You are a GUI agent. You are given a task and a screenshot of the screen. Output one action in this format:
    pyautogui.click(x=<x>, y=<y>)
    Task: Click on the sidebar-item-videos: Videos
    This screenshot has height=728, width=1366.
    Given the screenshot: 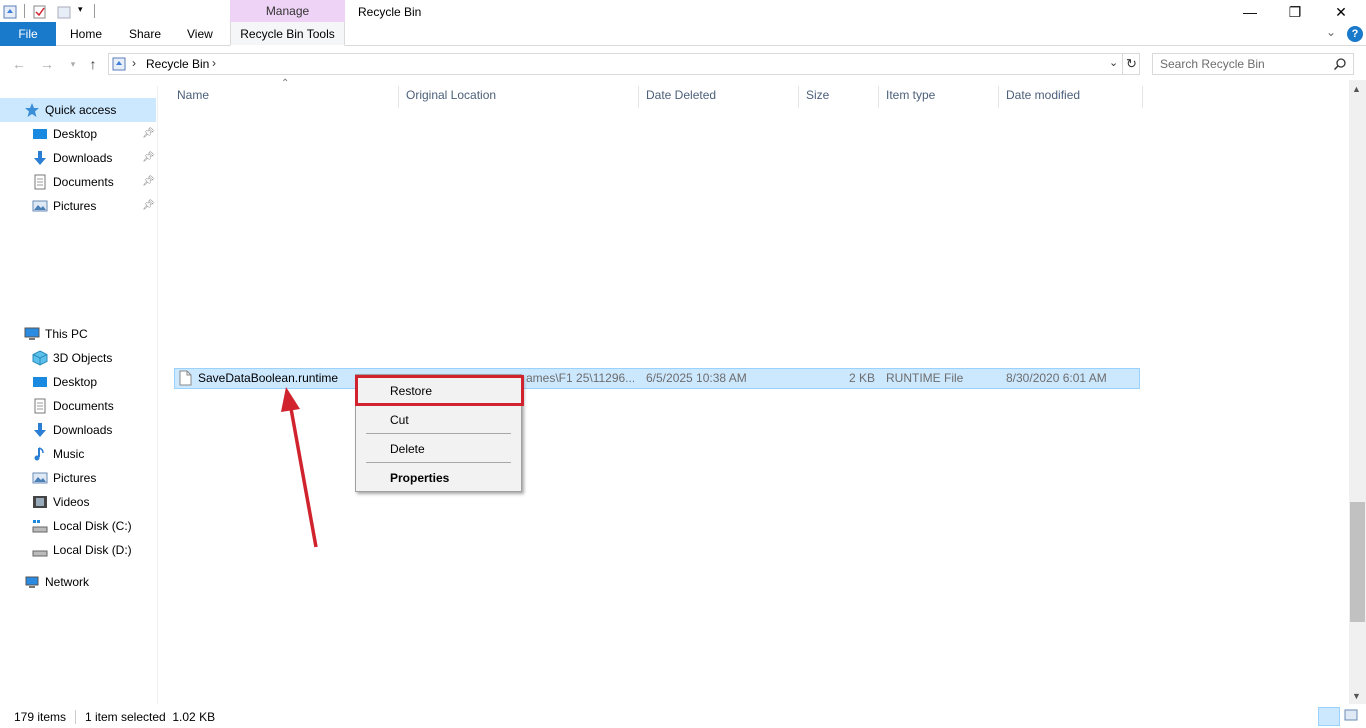 What is the action you would take?
    pyautogui.click(x=60, y=502)
    